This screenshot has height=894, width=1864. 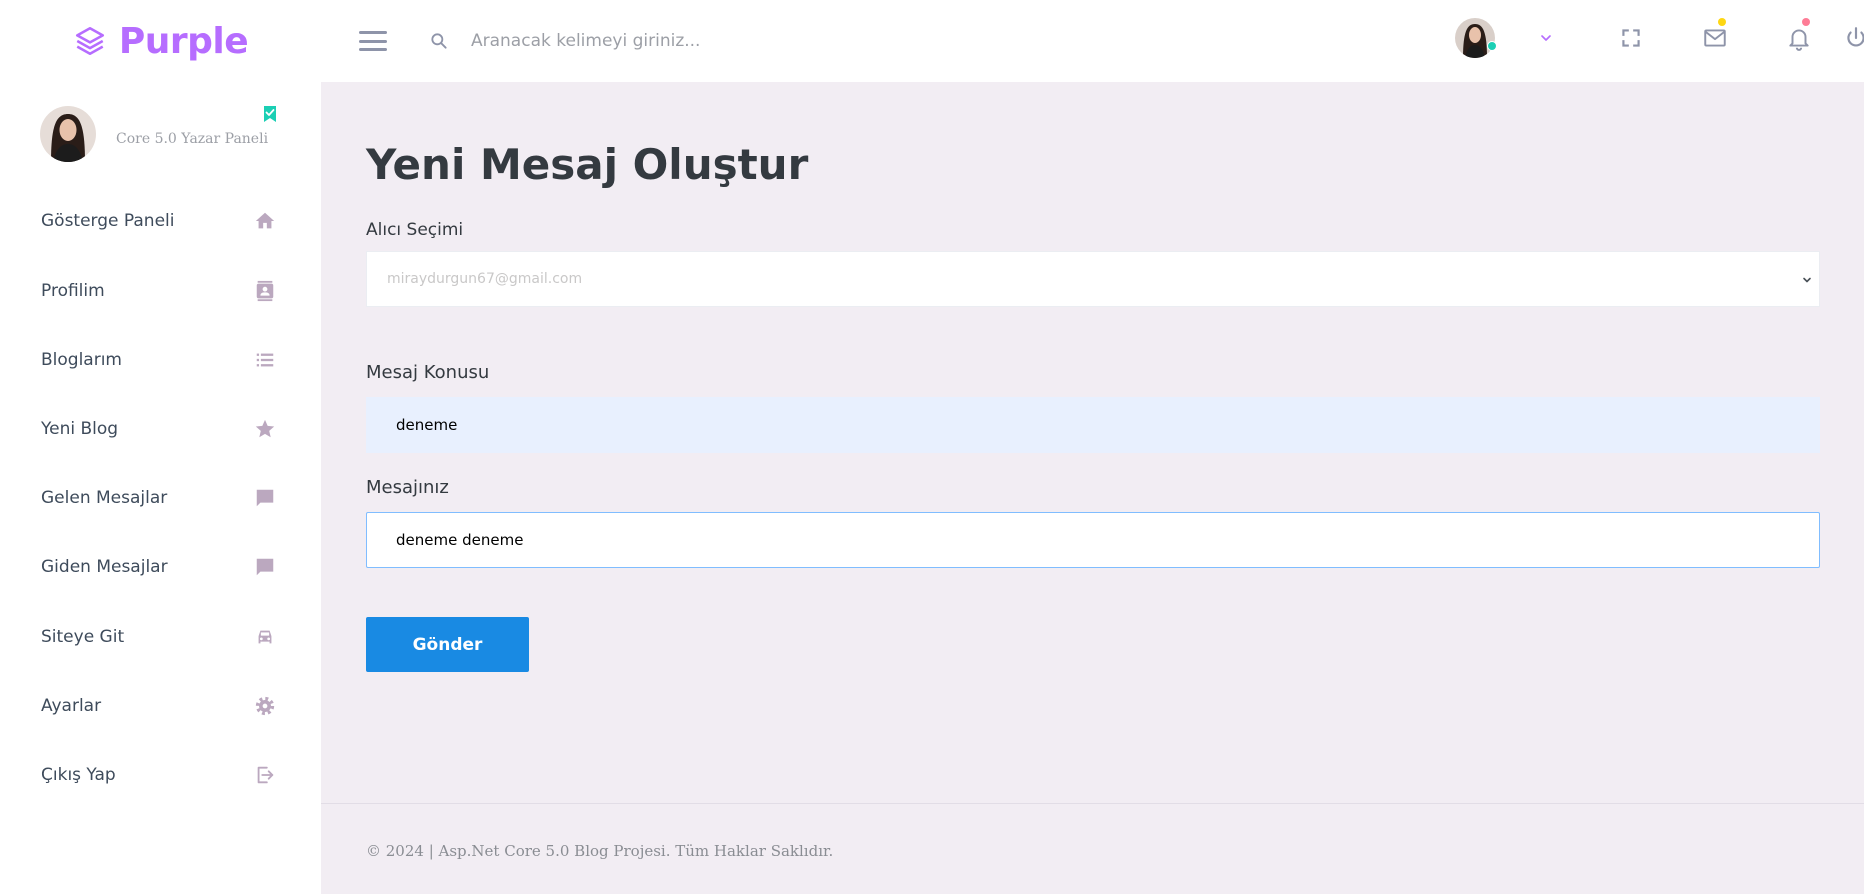 What do you see at coordinates (104, 498) in the screenshot?
I see `sidebar-item-label: Gelen Mesajlar` at bounding box center [104, 498].